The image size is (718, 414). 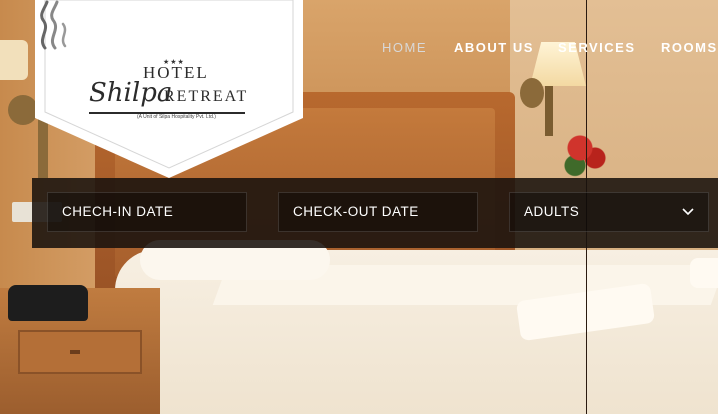 I want to click on nav-item-home: HOME, so click(x=404, y=47).